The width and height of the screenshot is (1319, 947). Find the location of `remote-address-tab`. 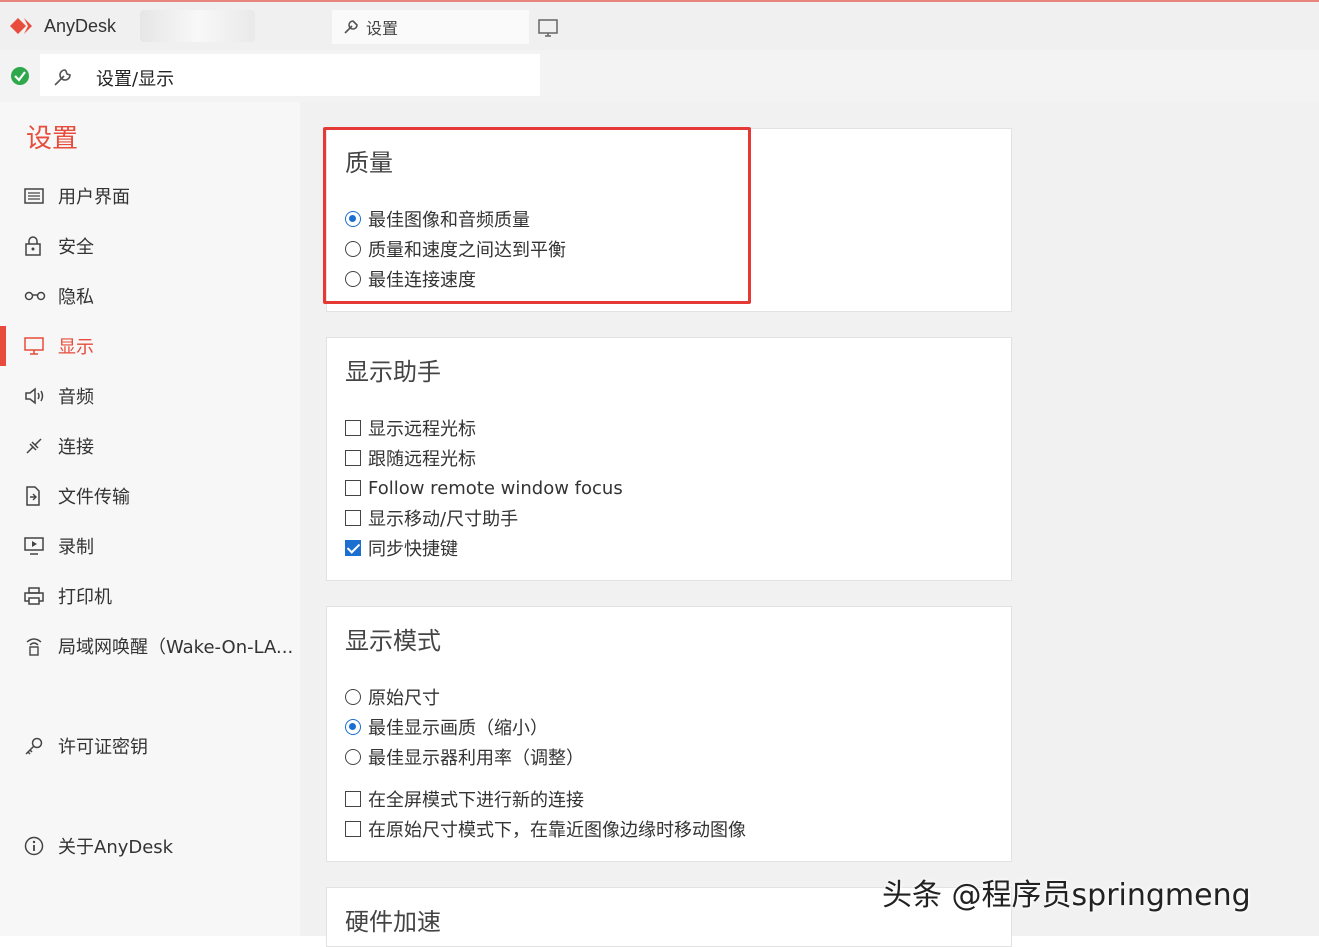

remote-address-tab is located at coordinates (197, 26).